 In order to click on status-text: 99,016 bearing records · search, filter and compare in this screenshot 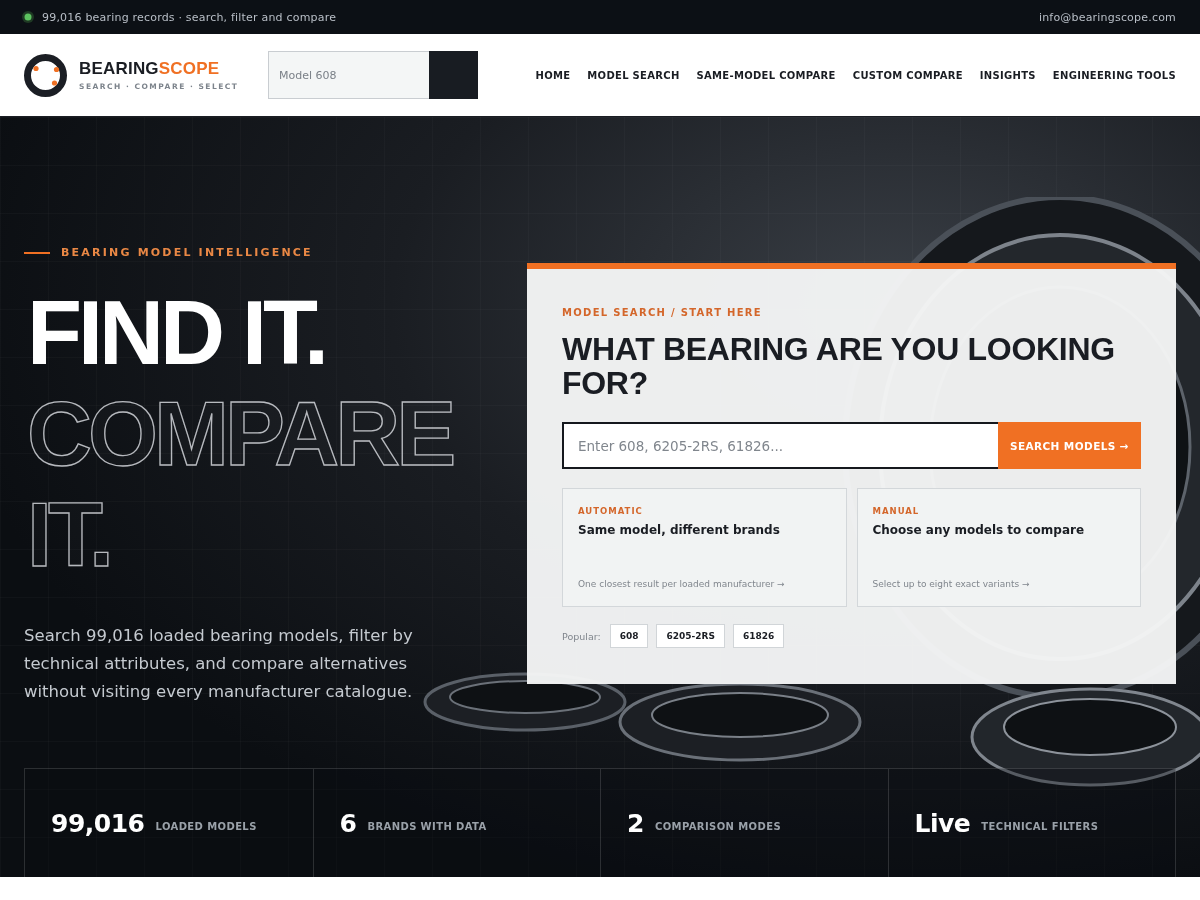, I will do `click(189, 17)`.